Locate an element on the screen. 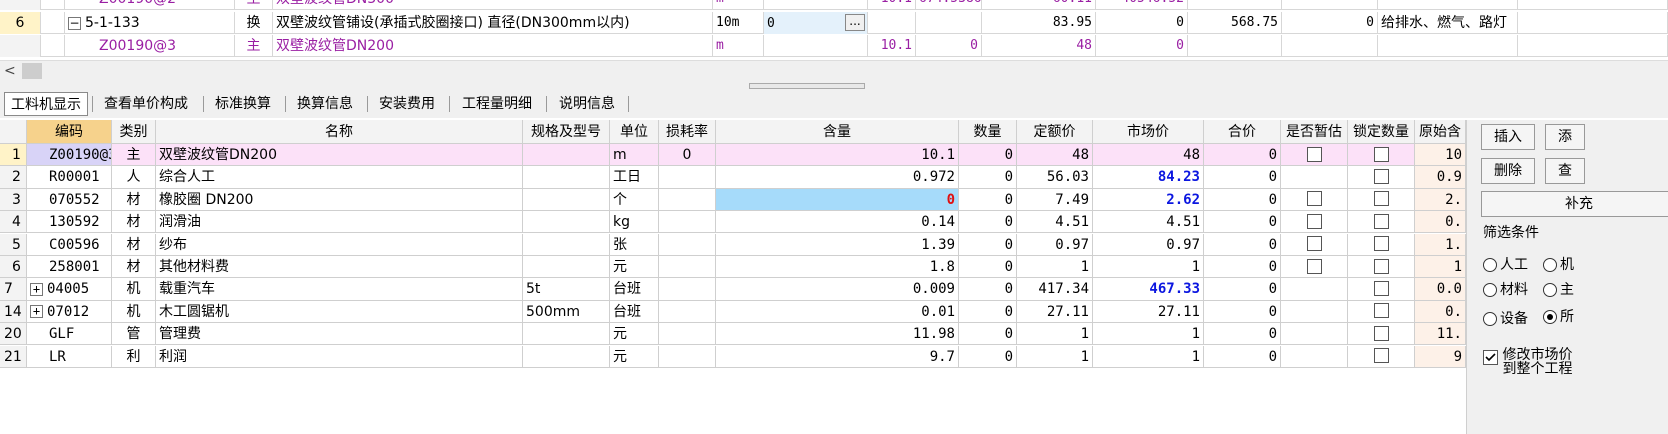 The image size is (1668, 434). column-header-type: 类别 is located at coordinates (134, 131).